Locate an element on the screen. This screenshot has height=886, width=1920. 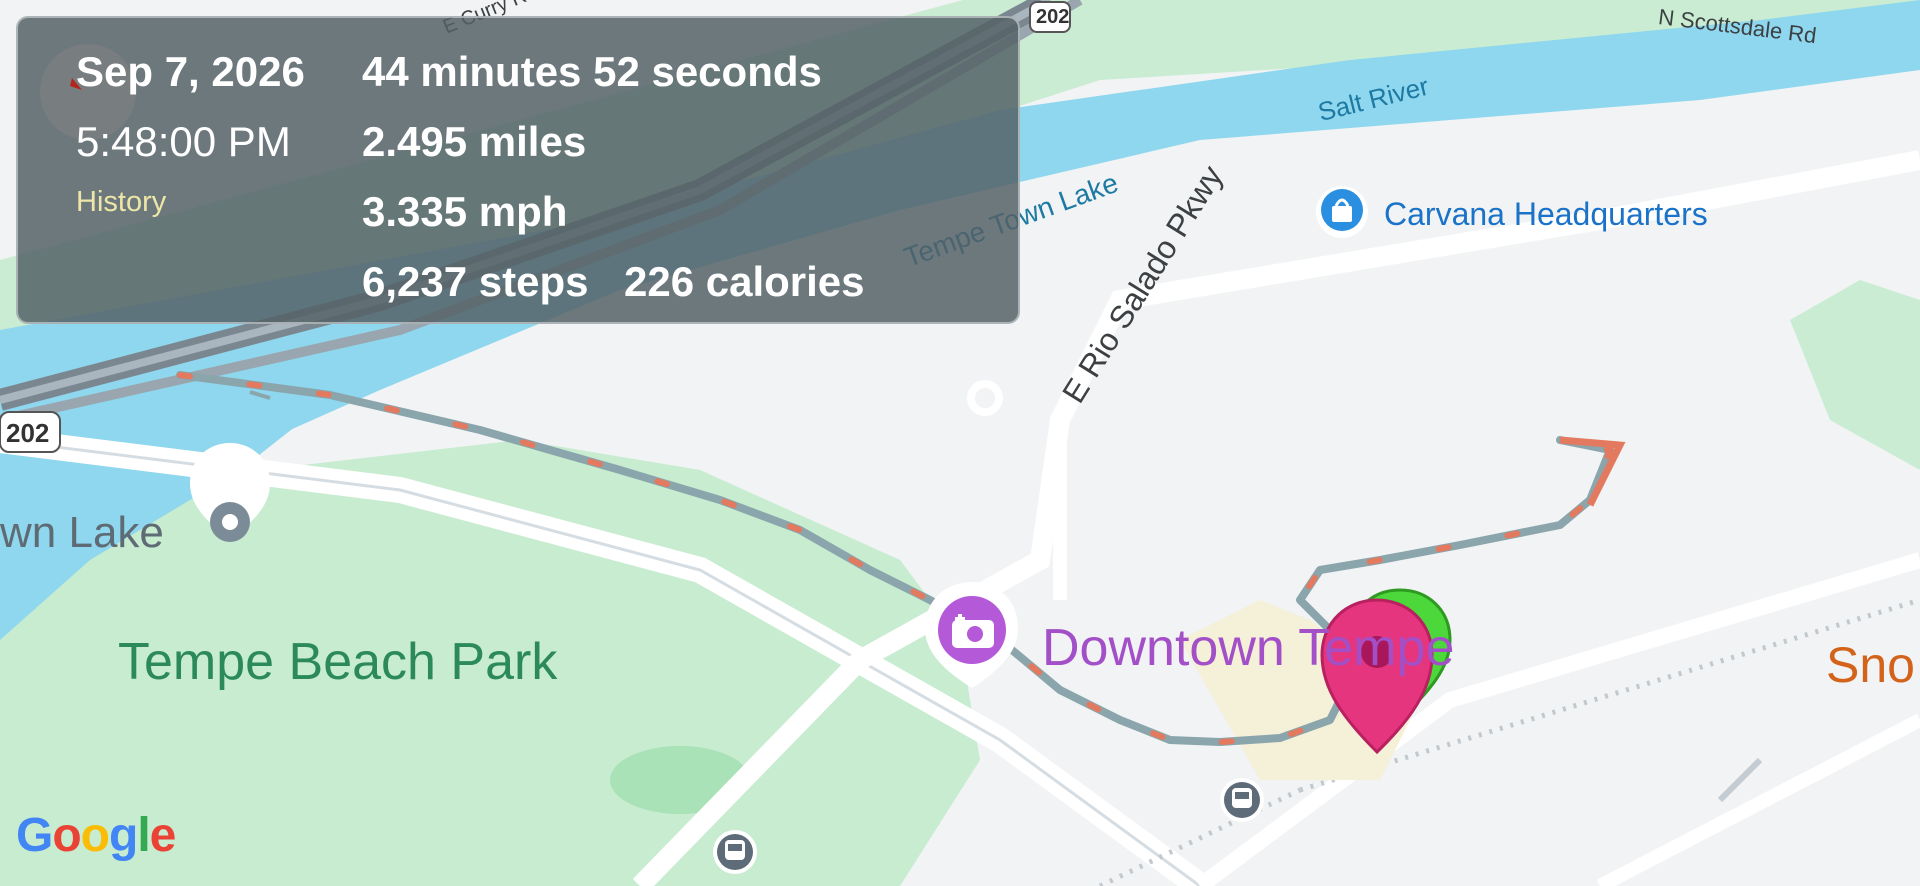
highway-shield-left-label: 202 is located at coordinates (28, 433).